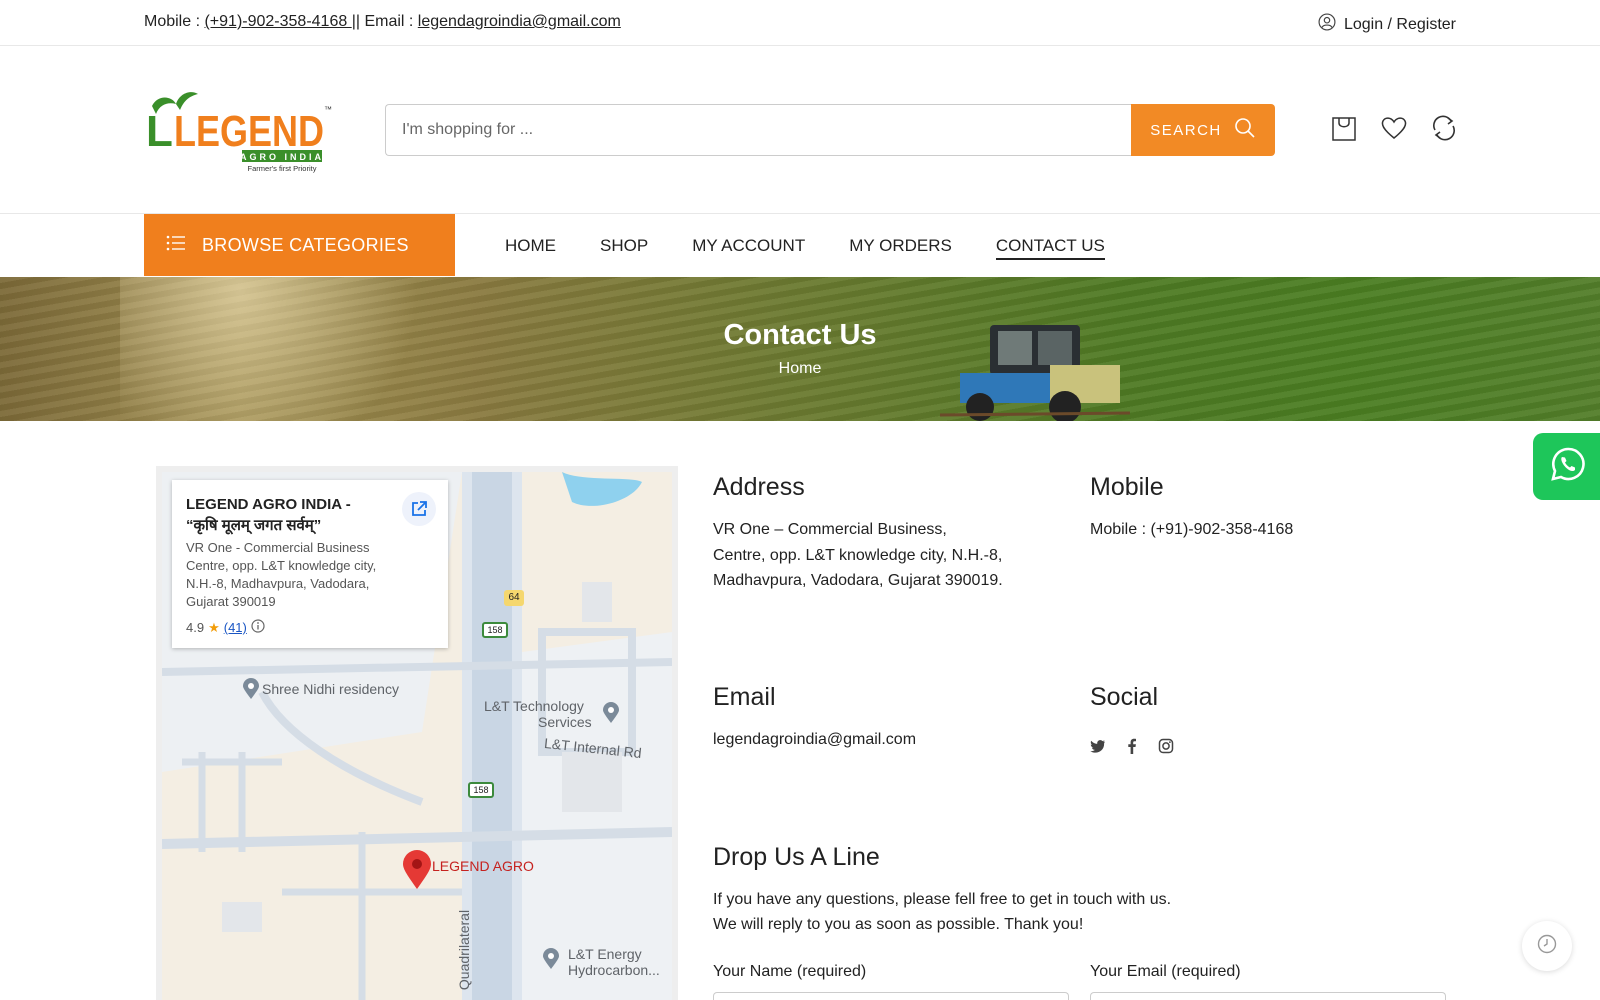  Describe the element at coordinates (1127, 487) in the screenshot. I see `mobile-heading: Mobile` at that location.